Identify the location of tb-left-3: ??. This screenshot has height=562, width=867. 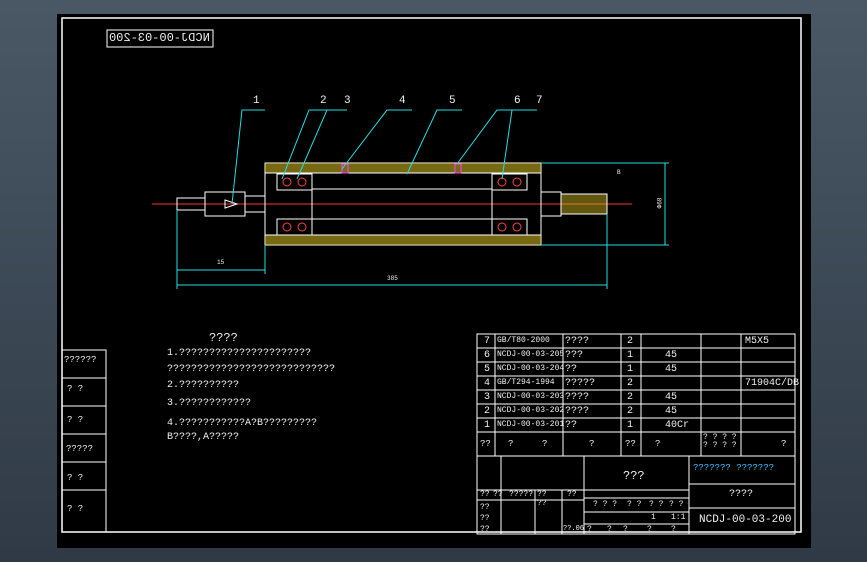
(485, 529).